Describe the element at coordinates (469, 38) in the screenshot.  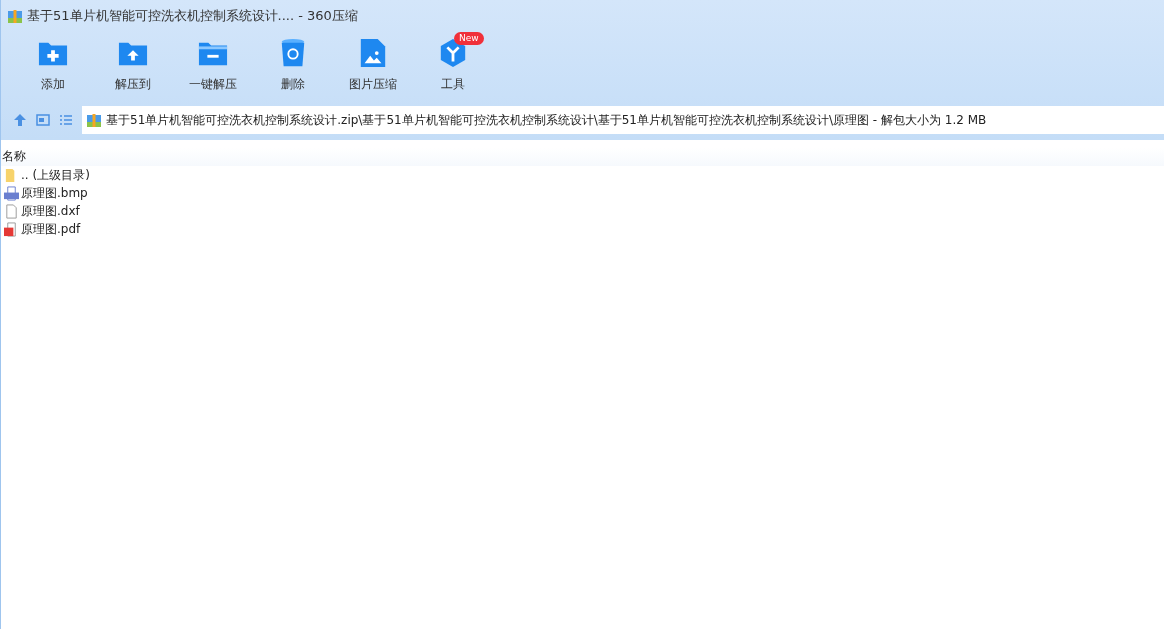
I see `new-badge: New` at that location.